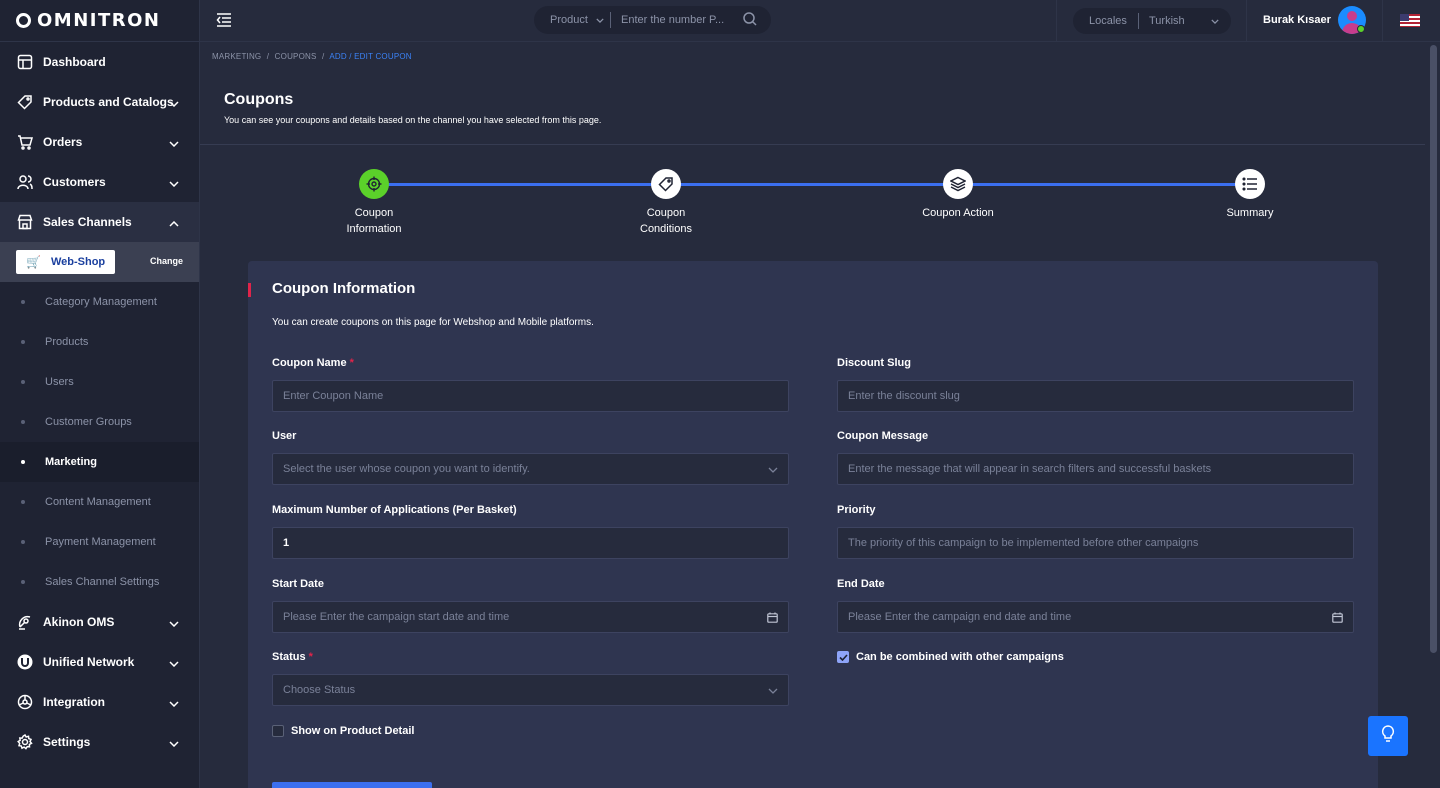  Describe the element at coordinates (750, 20) in the screenshot. I see `search-icon` at that location.